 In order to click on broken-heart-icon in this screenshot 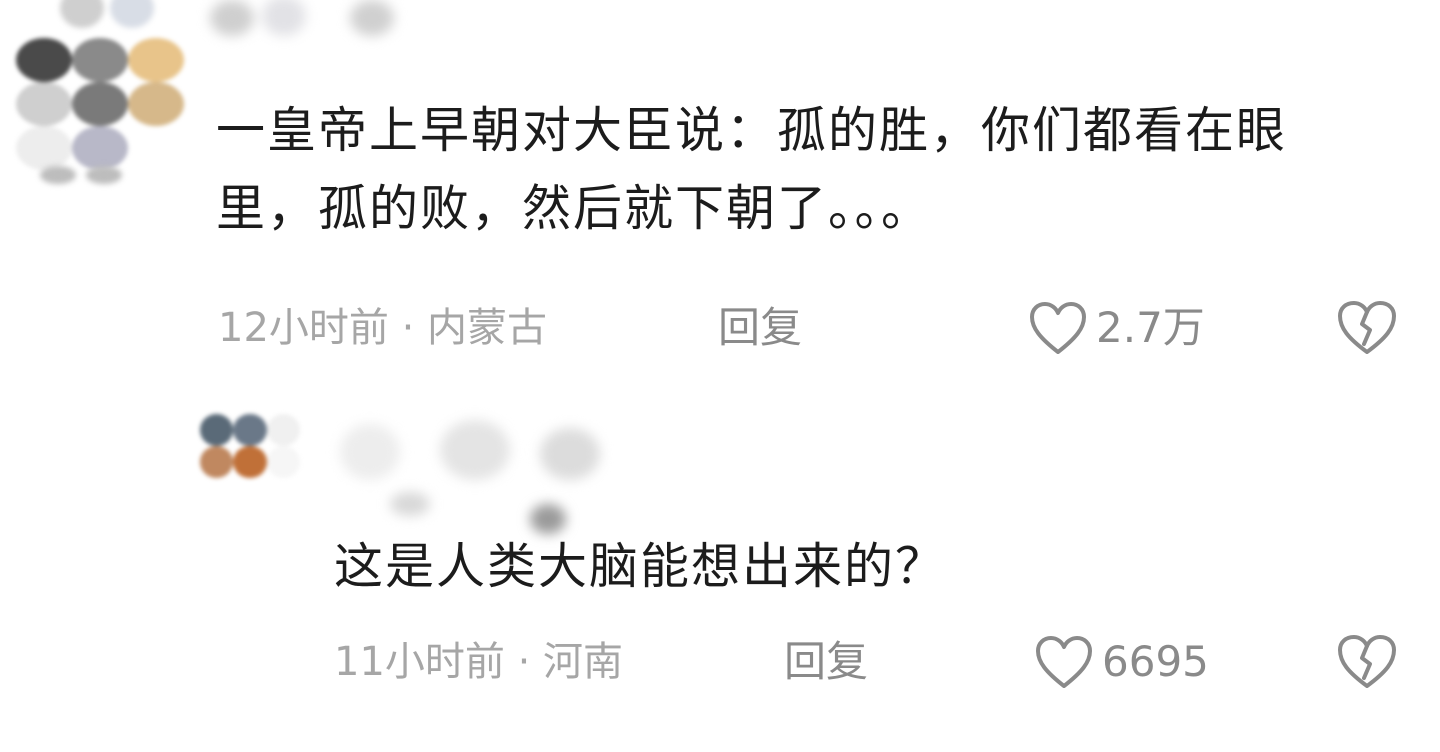, I will do `click(1367, 661)`.